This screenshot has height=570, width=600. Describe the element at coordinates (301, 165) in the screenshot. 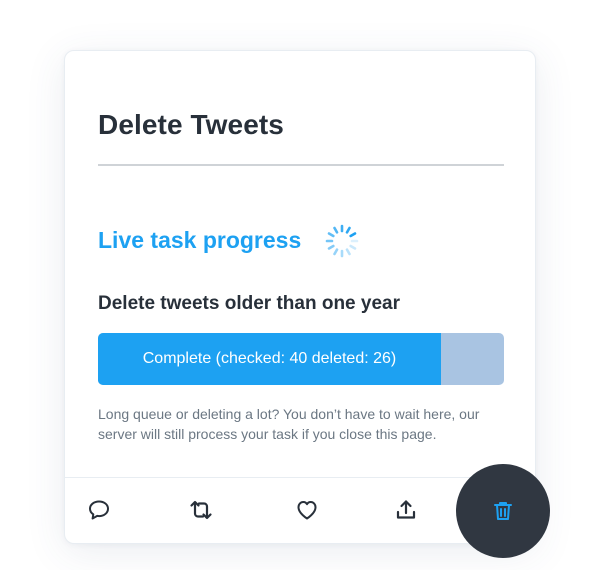

I see `divider` at that location.